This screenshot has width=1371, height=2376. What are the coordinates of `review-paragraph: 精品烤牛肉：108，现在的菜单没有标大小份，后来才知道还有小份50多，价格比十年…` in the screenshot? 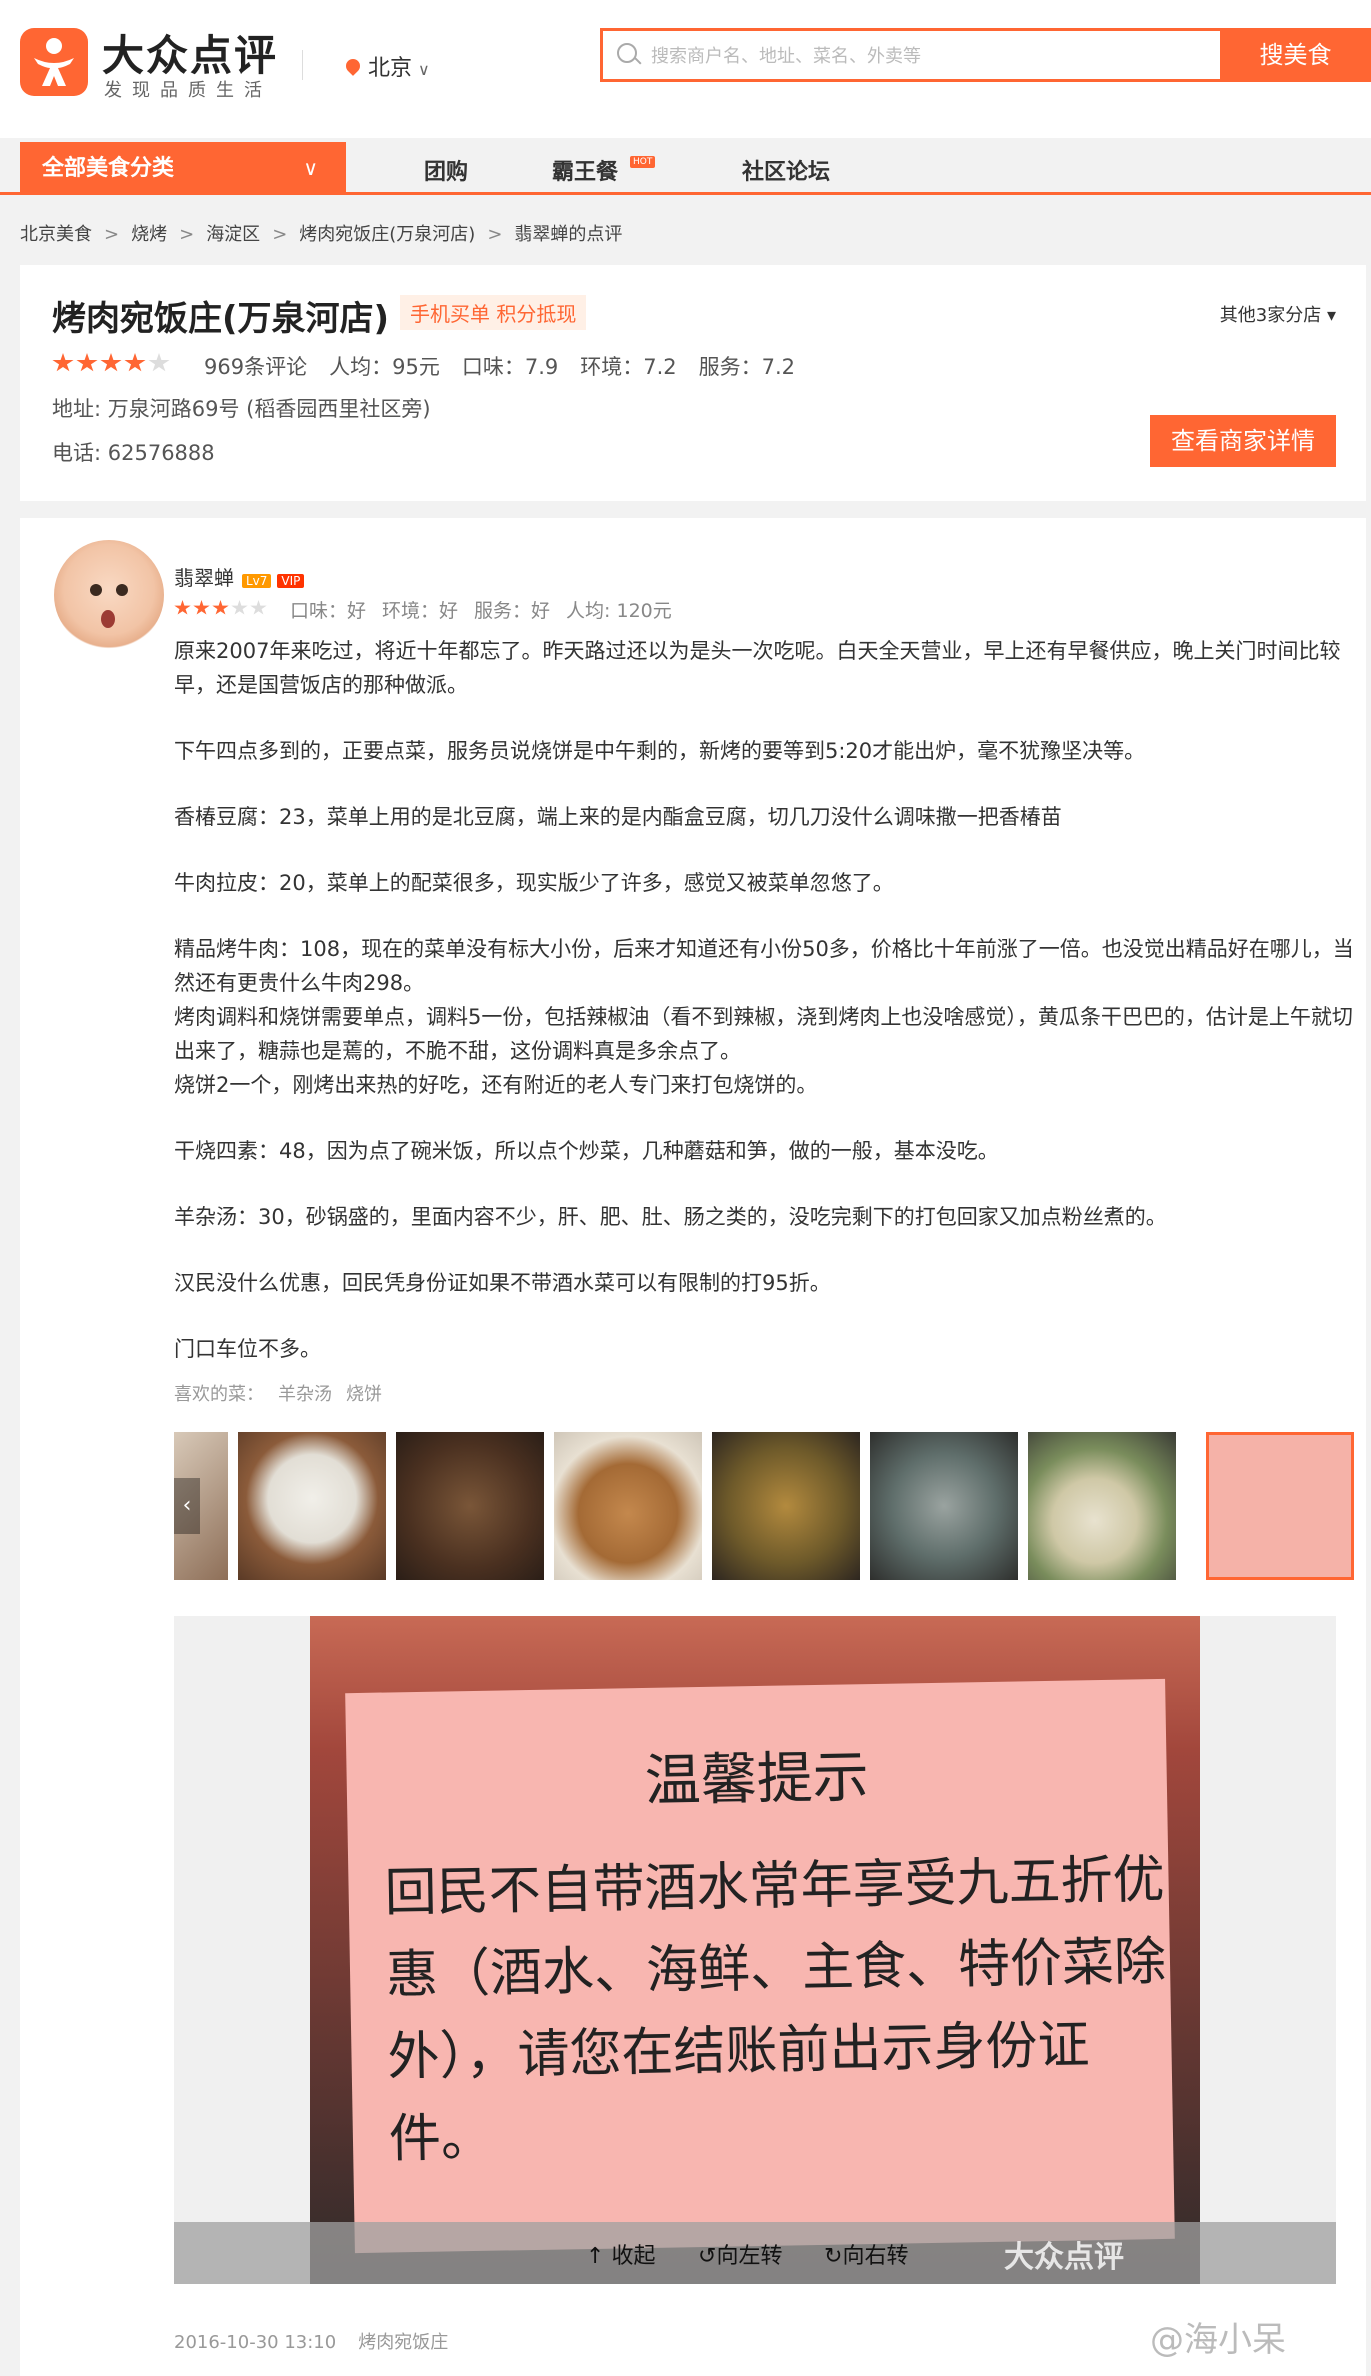 It's located at (764, 966).